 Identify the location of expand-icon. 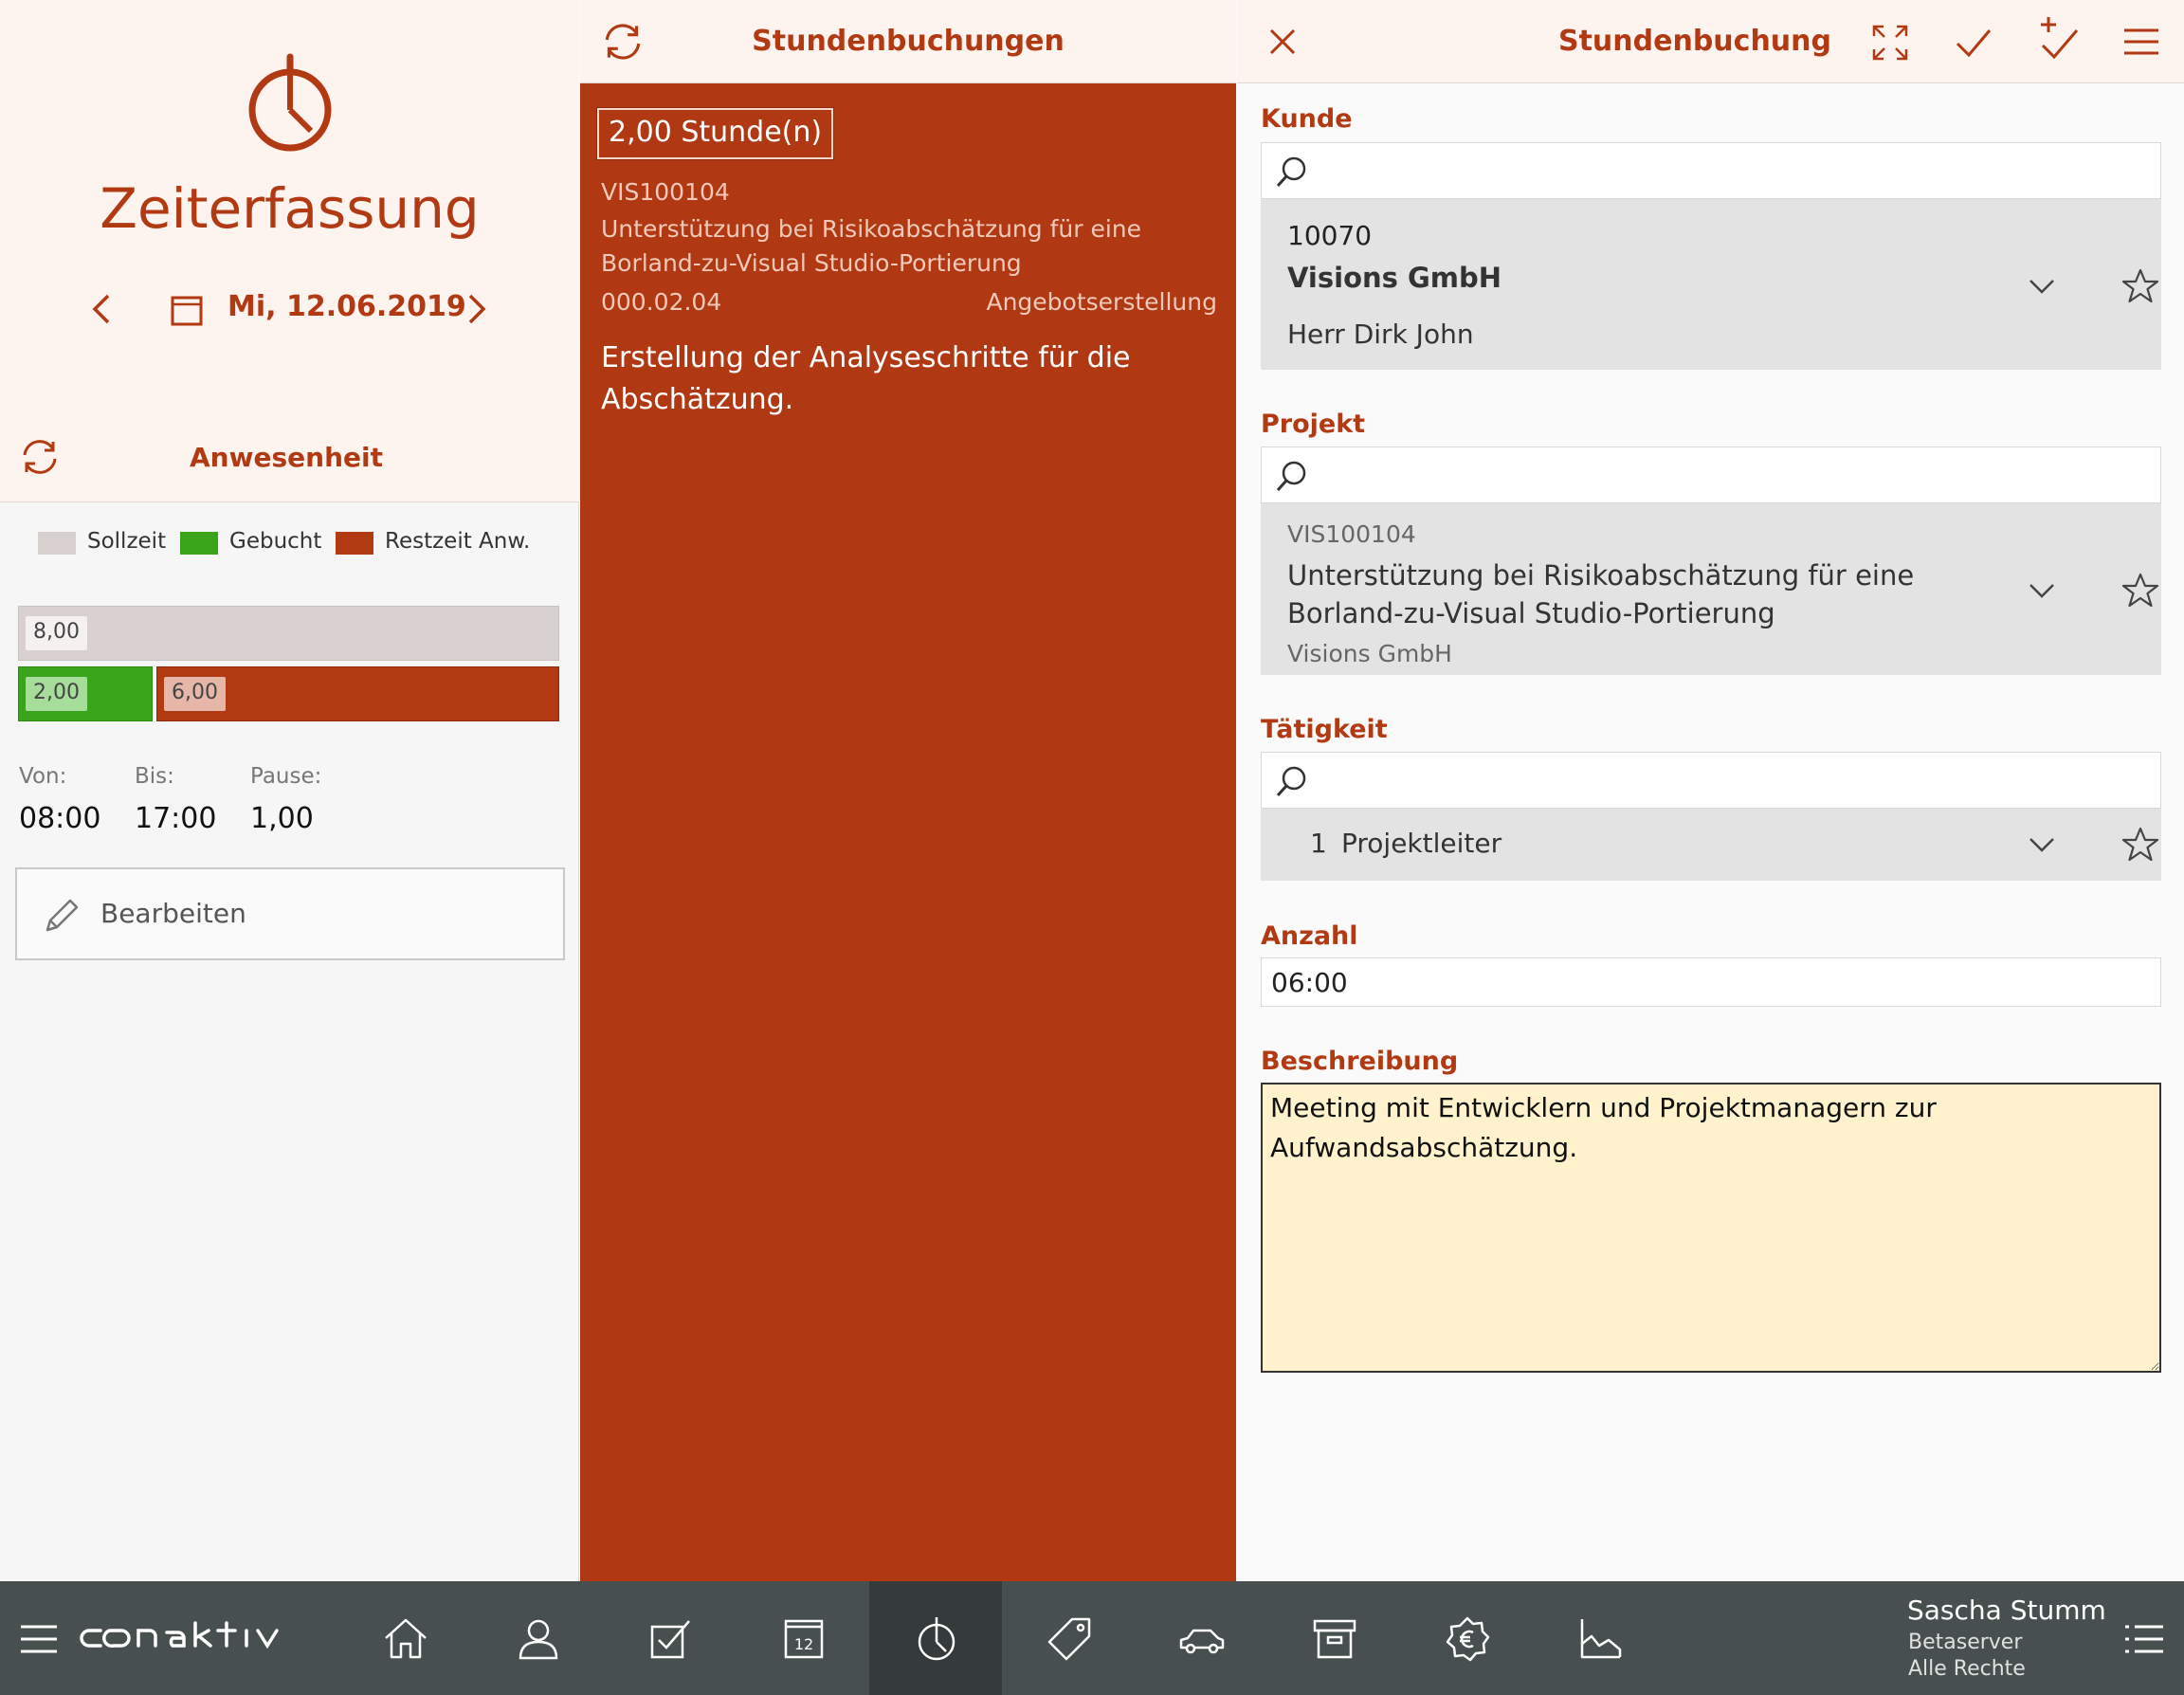
(1890, 43).